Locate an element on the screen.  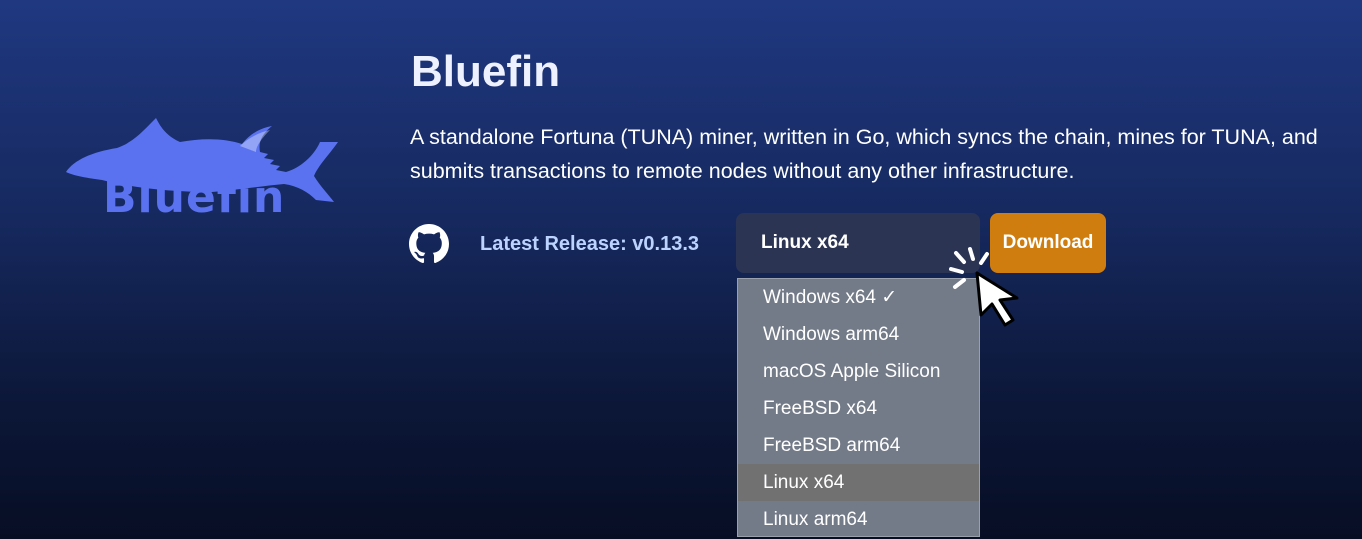
option-macos-apple-silicon: macOS Apple Silicon is located at coordinates (858, 371).